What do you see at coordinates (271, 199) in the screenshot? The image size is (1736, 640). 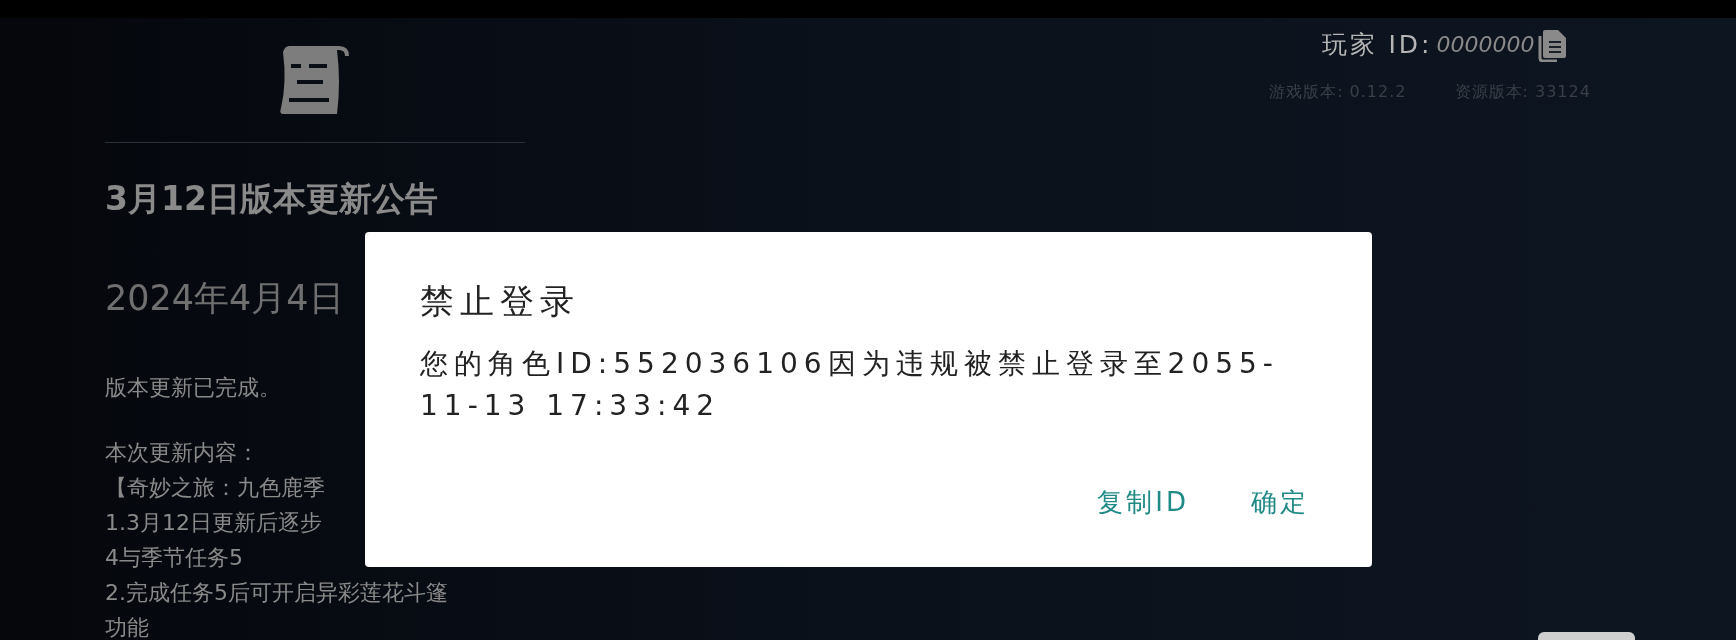 I see `announcement-title: 3月12日版本更新公告` at bounding box center [271, 199].